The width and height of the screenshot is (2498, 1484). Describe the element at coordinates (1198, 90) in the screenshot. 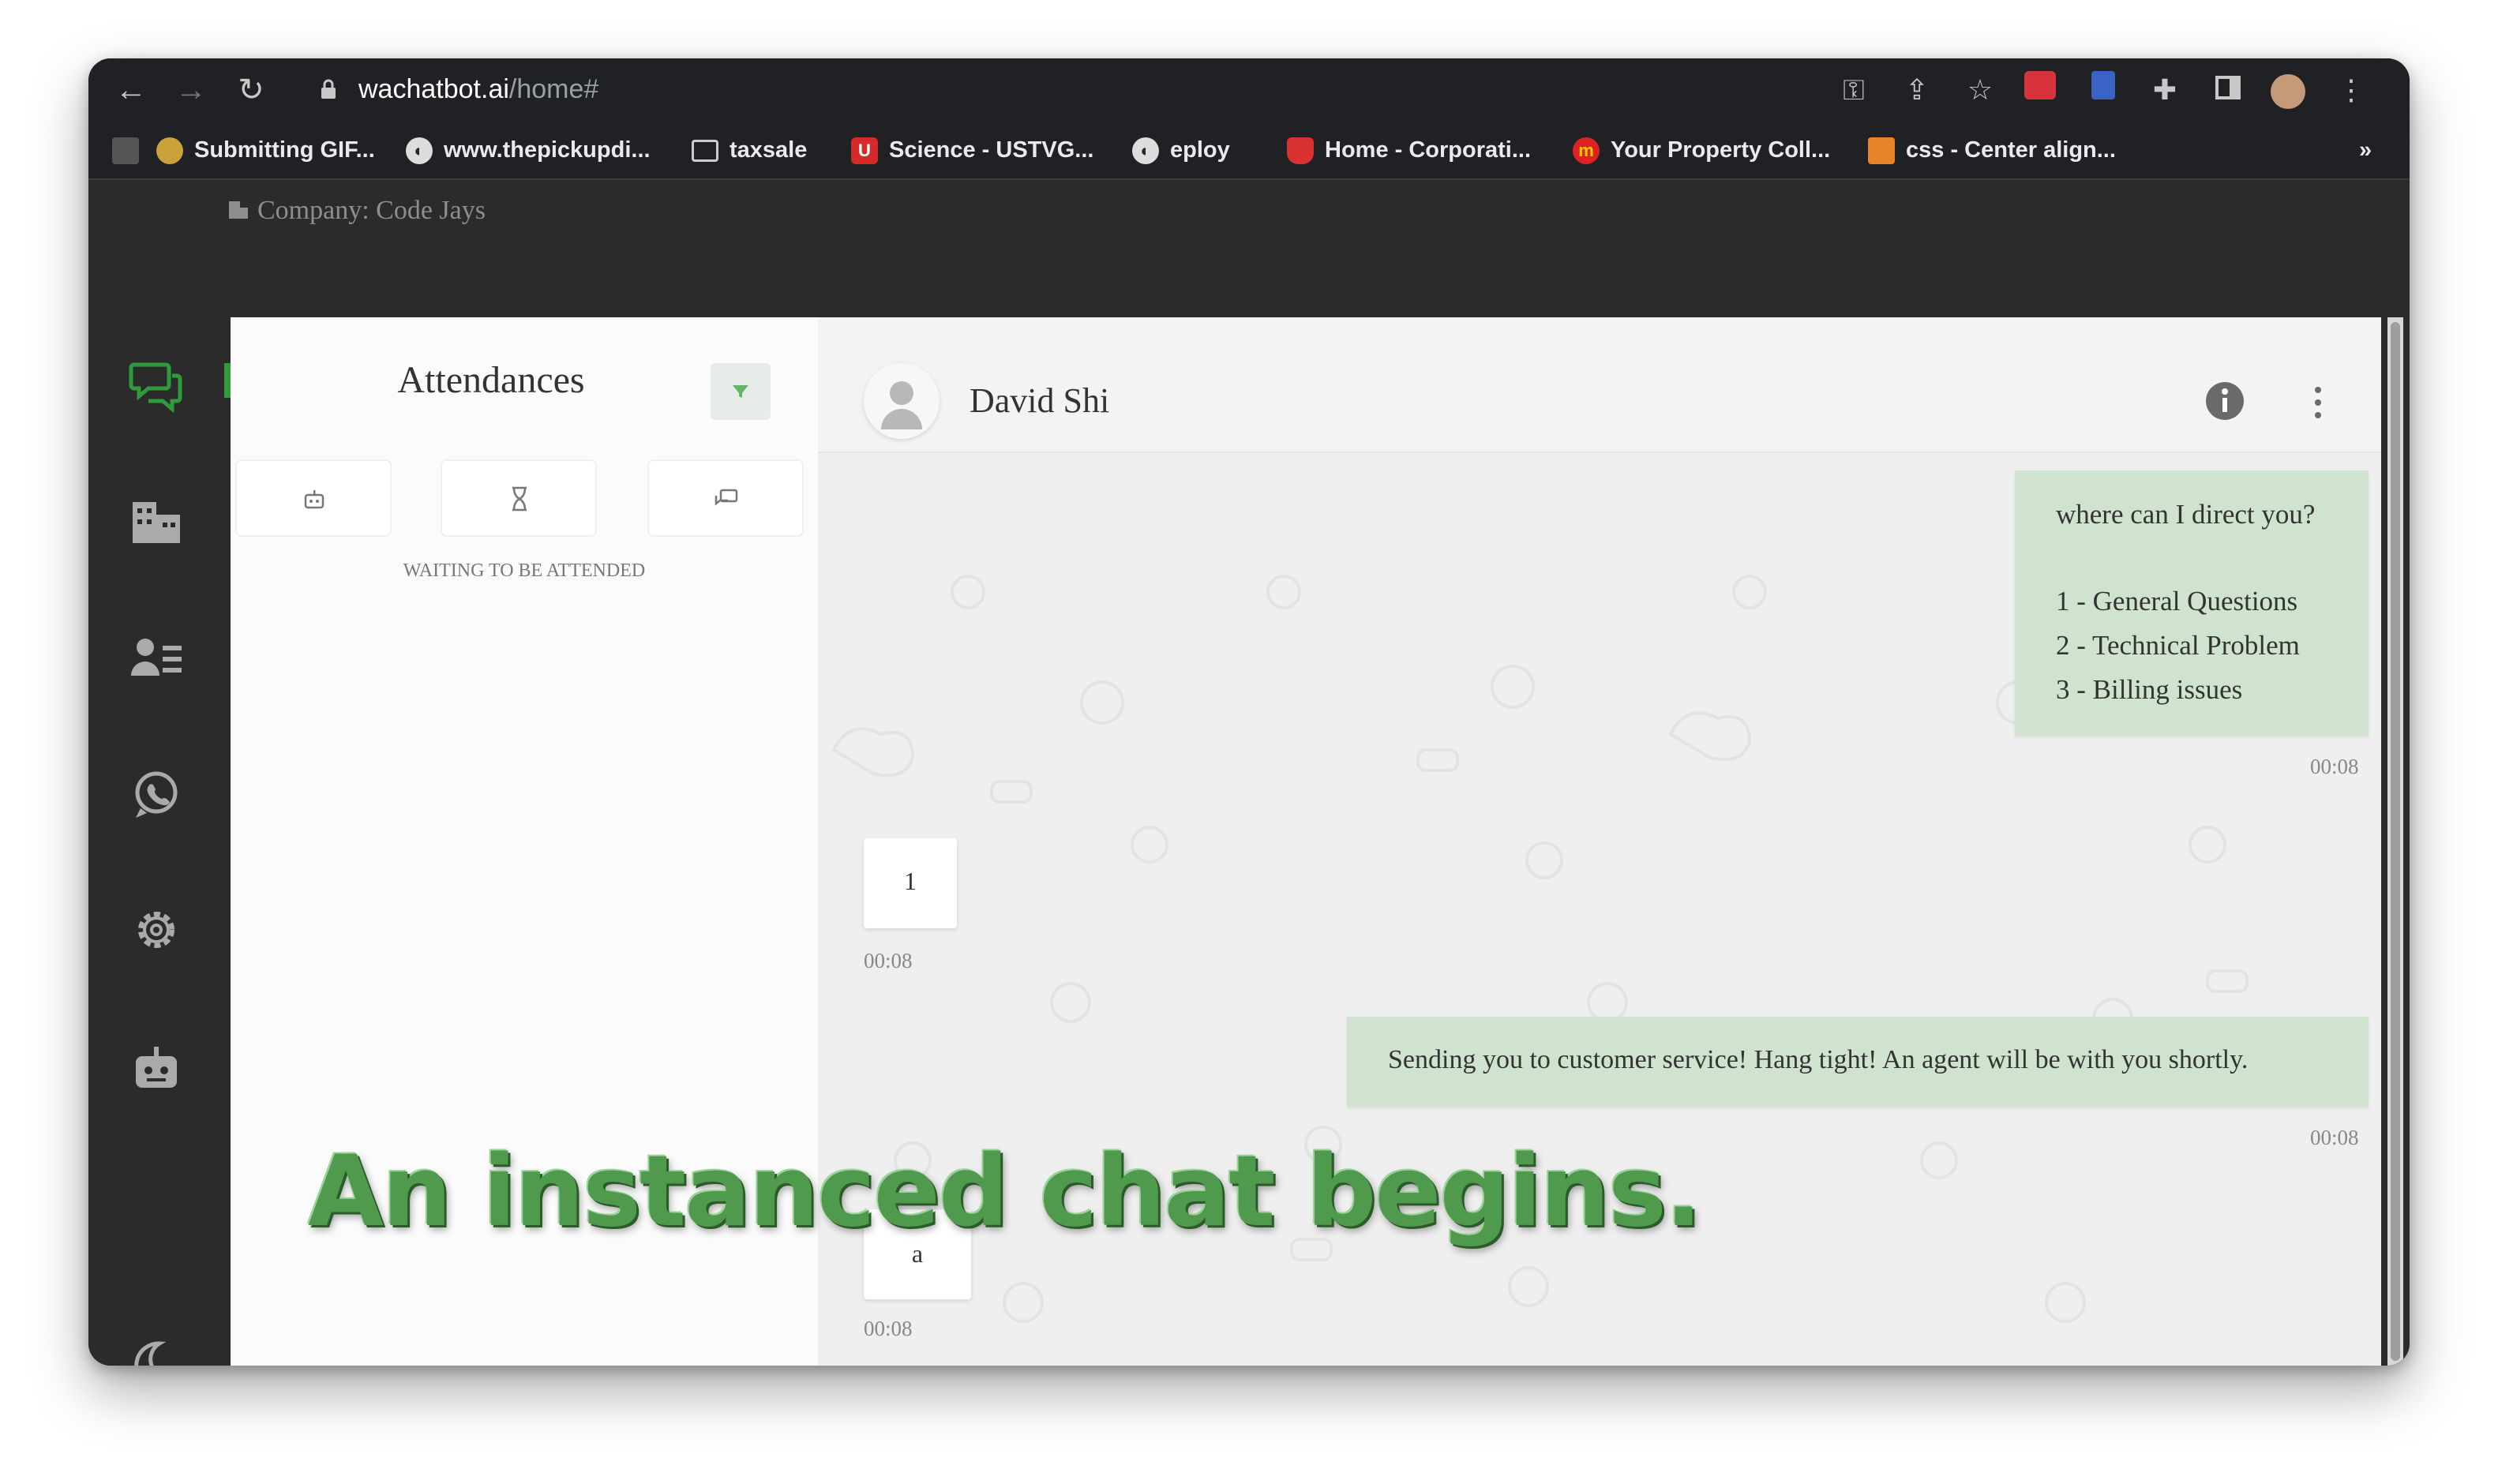

I see `address-bar: wachatbot.ai/home#` at that location.